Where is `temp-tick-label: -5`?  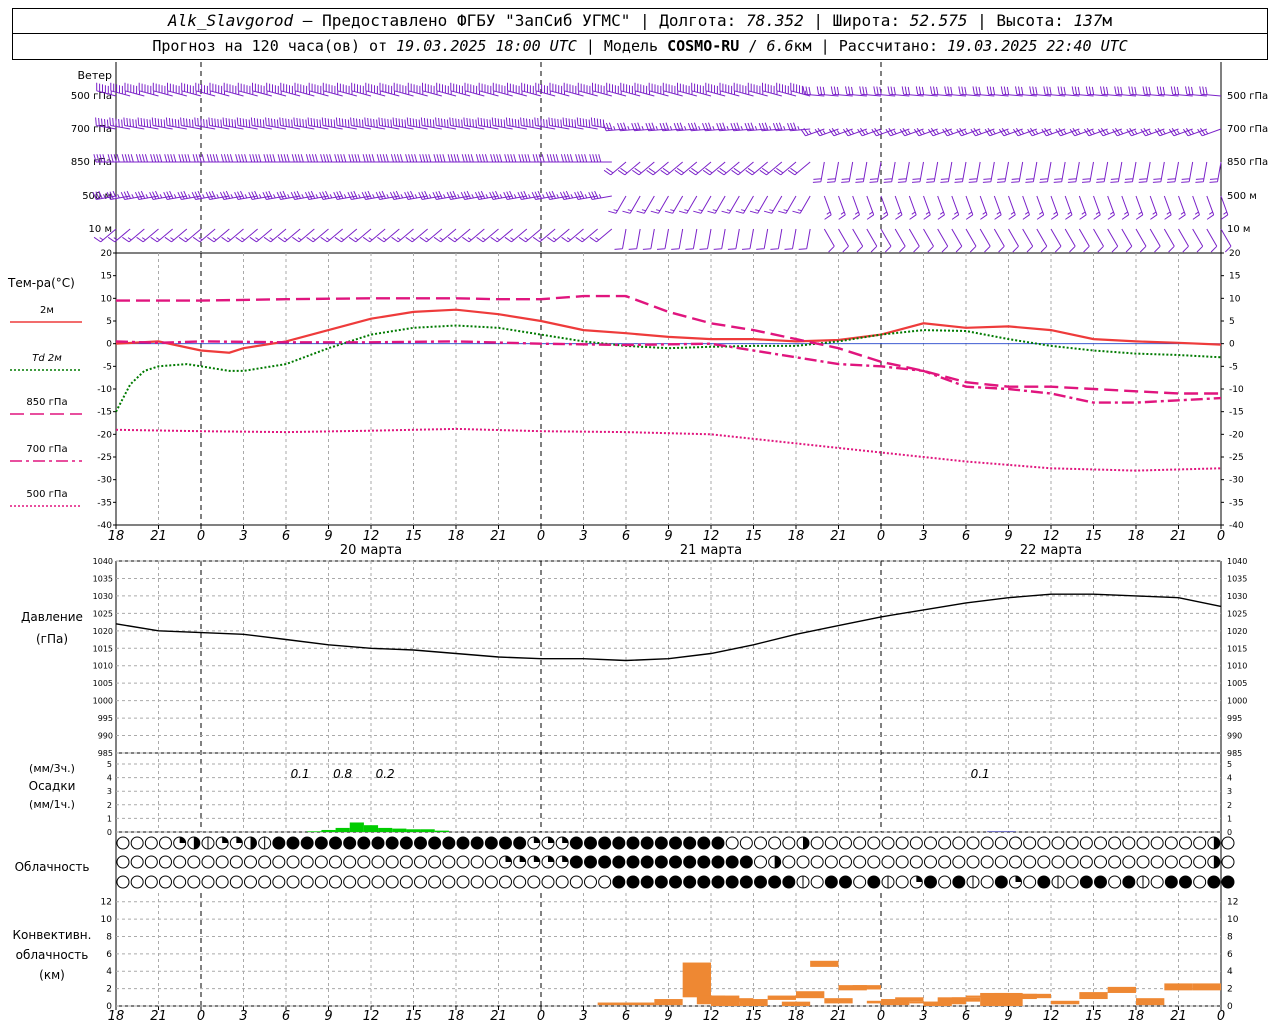 temp-tick-label: -5 is located at coordinates (1233, 367).